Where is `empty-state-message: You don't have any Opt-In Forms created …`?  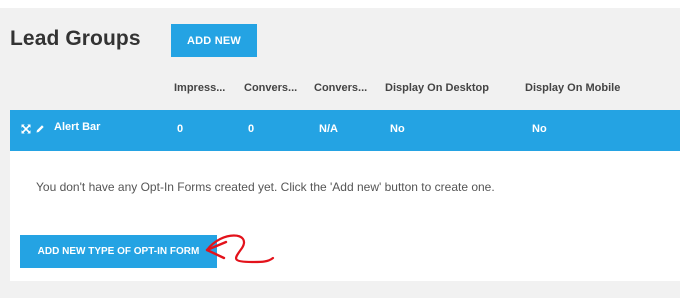 empty-state-message: You don't have any Opt-In Forms created … is located at coordinates (265, 187).